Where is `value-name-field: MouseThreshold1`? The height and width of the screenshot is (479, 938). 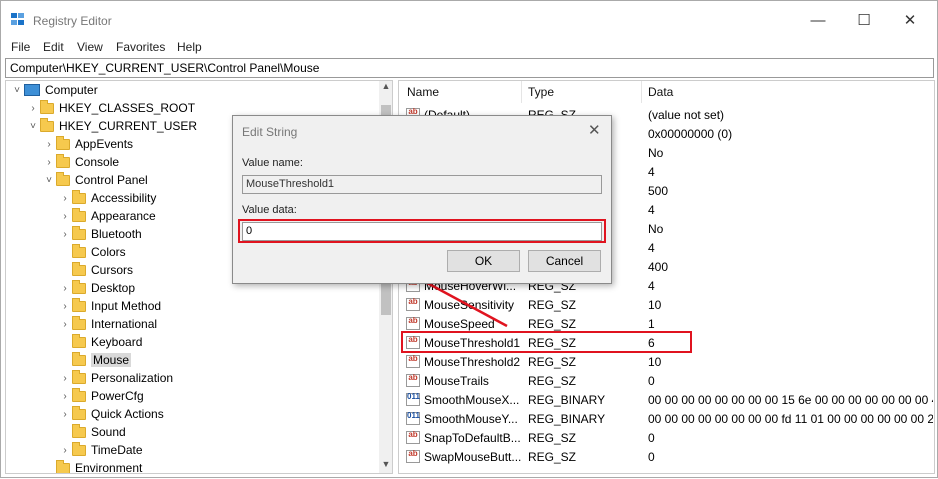
value-name-field: MouseThreshold1 is located at coordinates (422, 184).